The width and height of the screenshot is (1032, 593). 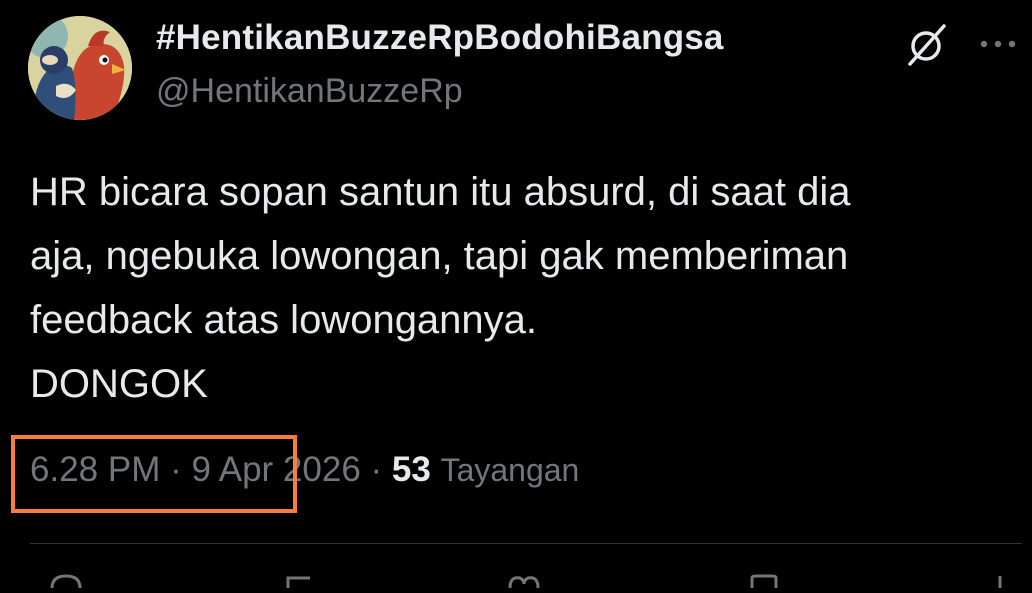 I want to click on action-bar, so click(x=516, y=581).